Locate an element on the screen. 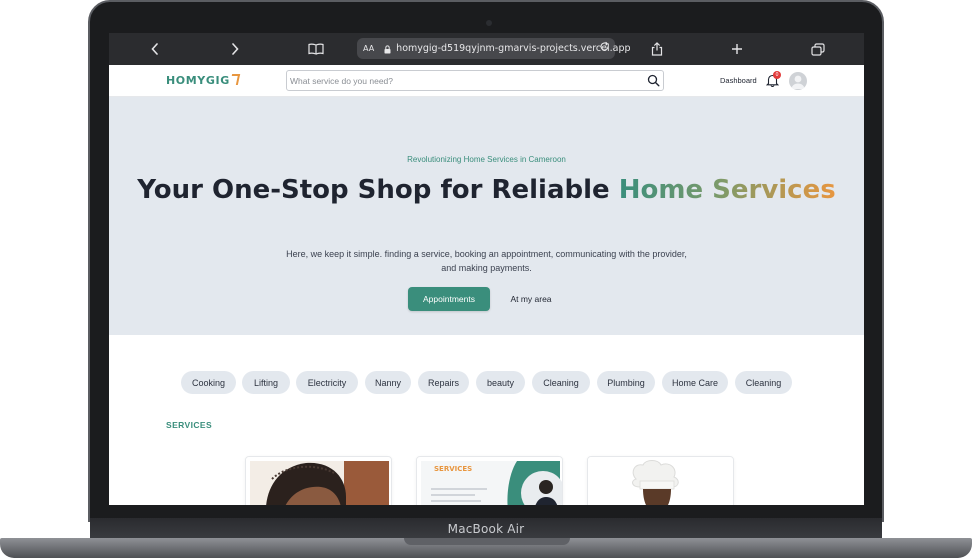 The height and width of the screenshot is (558, 972). services-section-title: SERVICES is located at coordinates (189, 425).